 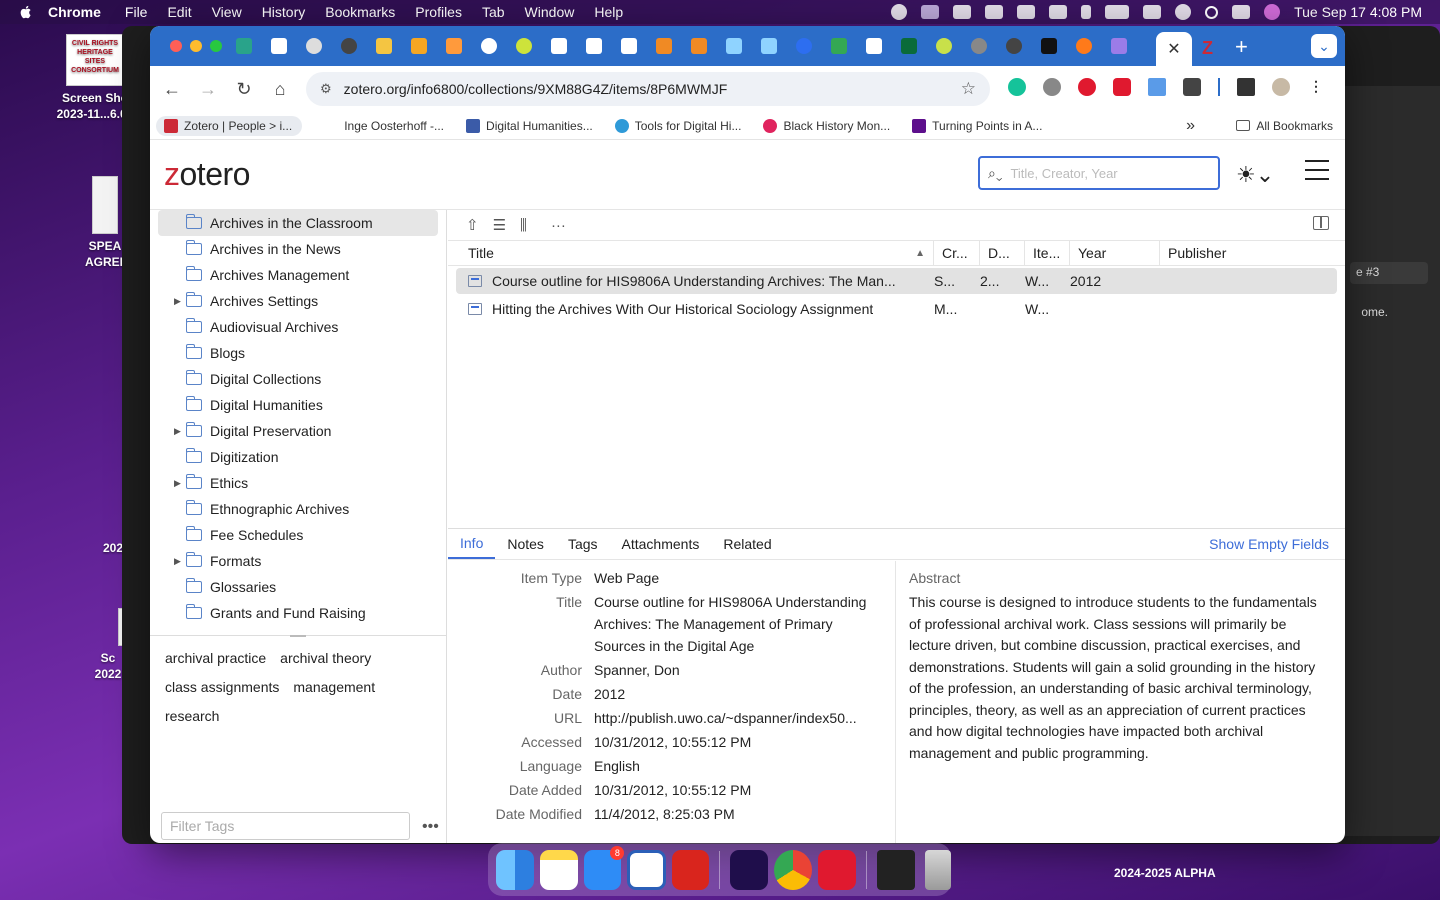 What do you see at coordinates (136, 12) in the screenshot?
I see `menu-file: File` at bounding box center [136, 12].